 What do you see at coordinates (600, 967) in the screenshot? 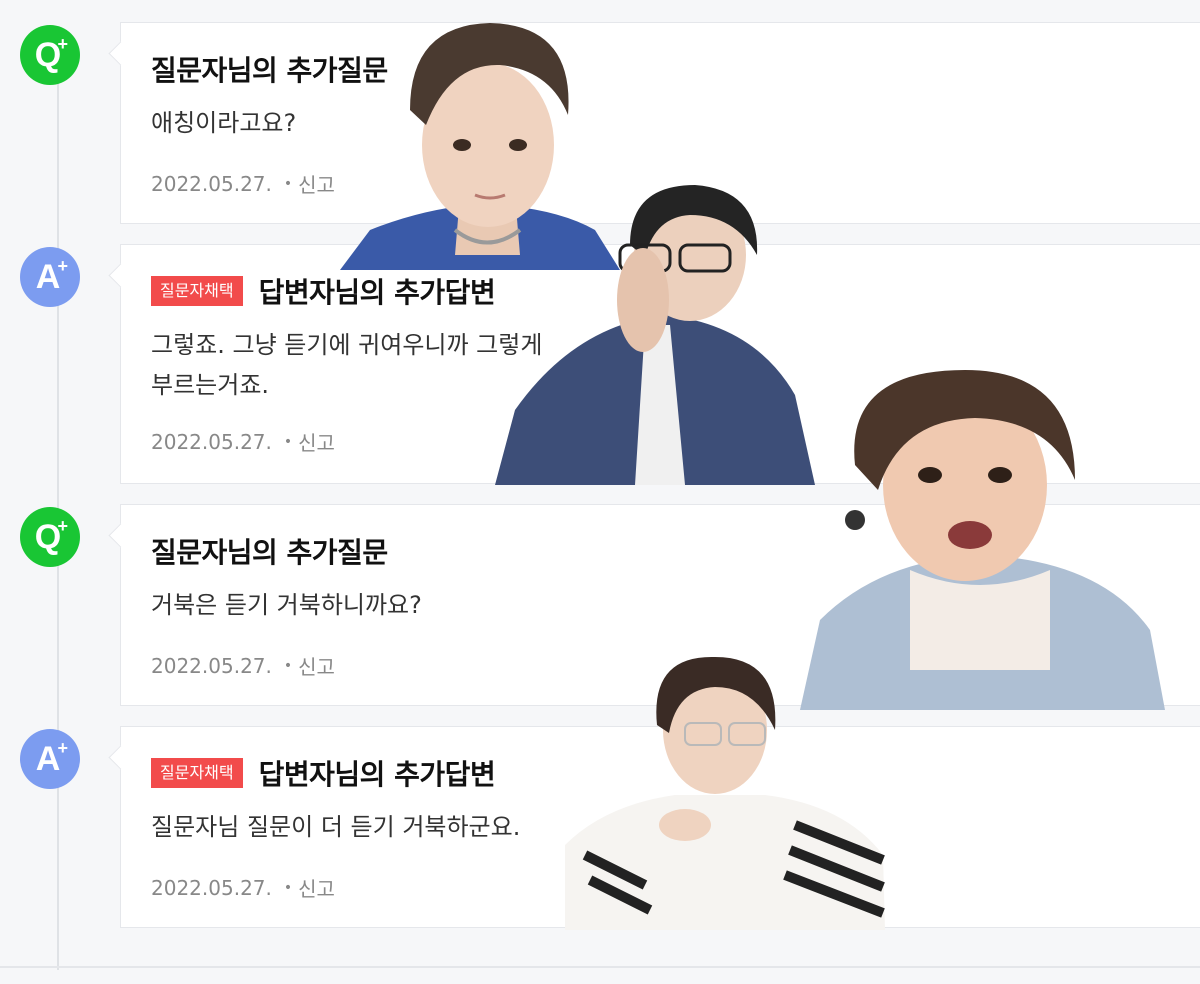
I see `list-bottom-border` at bounding box center [600, 967].